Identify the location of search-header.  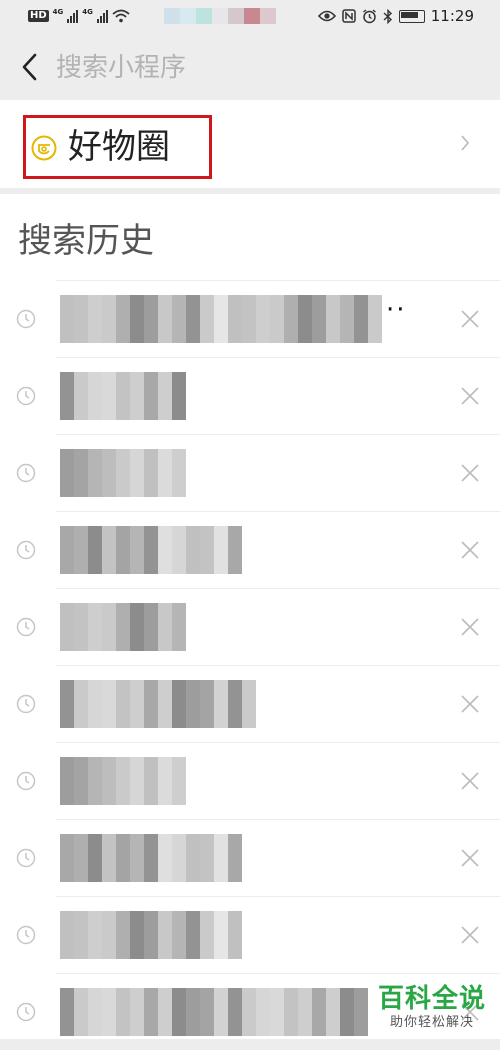
(250, 67).